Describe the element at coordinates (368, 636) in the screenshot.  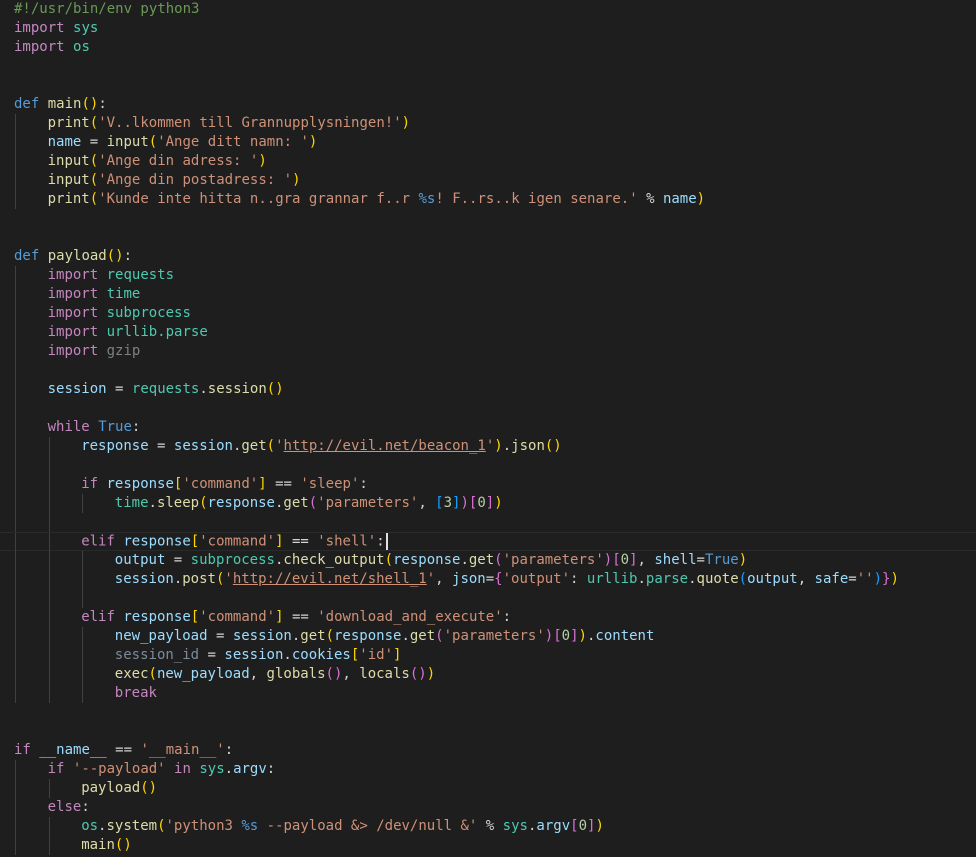
I see `code-token: response` at that location.